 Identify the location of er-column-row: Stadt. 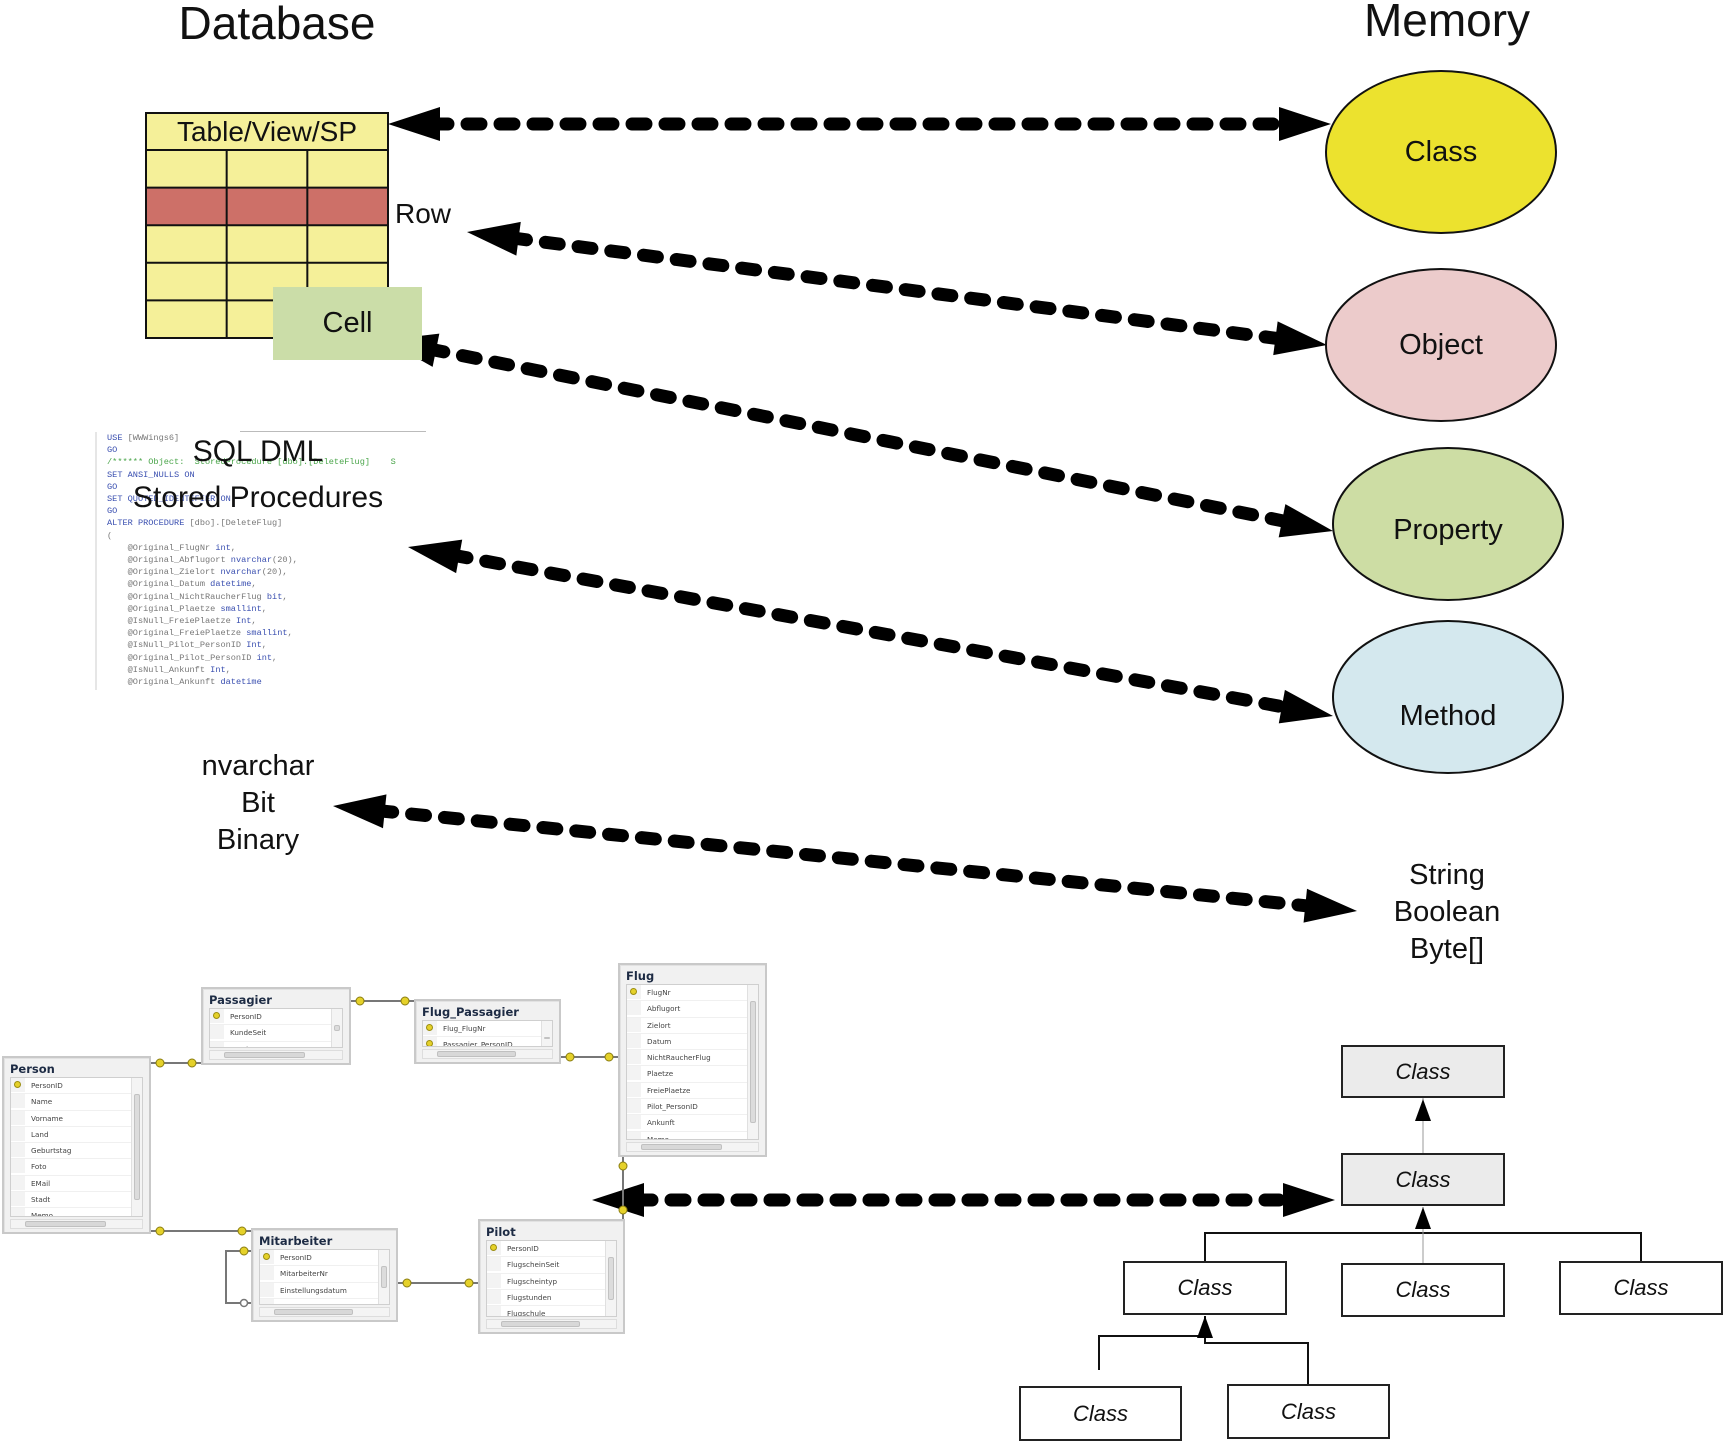
(76, 1200).